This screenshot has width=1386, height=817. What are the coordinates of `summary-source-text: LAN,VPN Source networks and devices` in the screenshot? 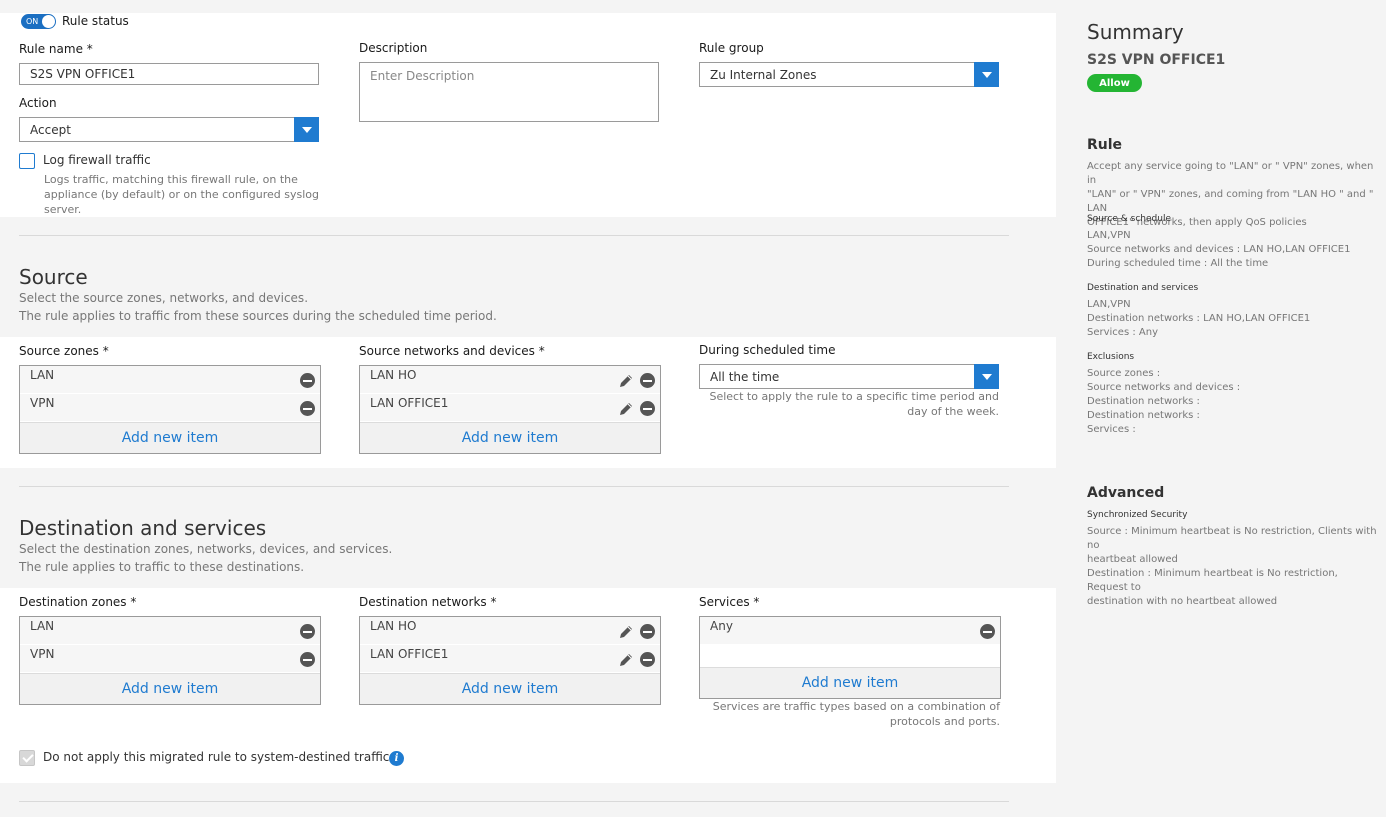 It's located at (1218, 250).